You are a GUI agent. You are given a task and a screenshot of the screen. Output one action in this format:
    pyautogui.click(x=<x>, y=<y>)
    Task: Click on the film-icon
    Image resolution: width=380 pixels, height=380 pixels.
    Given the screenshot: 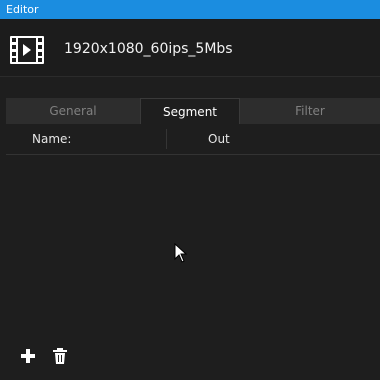 What is the action you would take?
    pyautogui.click(x=27, y=50)
    